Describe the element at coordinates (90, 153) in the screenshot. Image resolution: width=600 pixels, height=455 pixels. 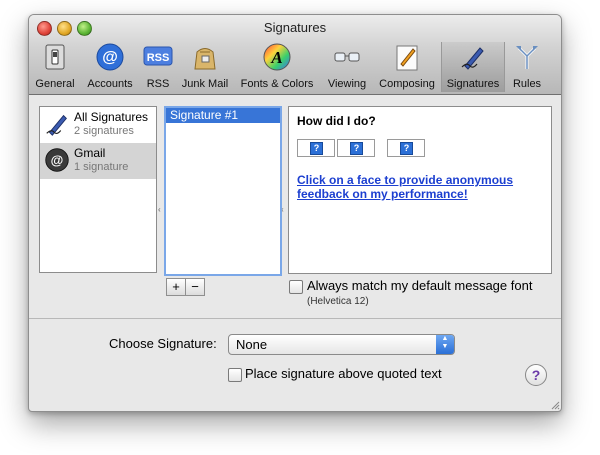
I see `account-name: Gmail` at that location.